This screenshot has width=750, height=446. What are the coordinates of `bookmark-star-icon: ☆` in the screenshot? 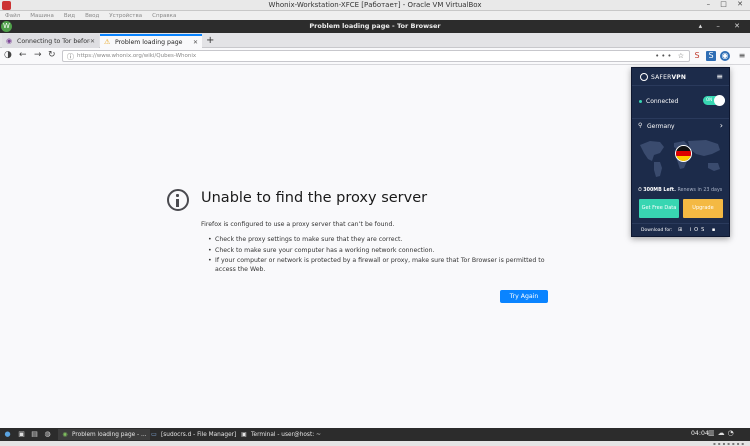 It's located at (682, 56).